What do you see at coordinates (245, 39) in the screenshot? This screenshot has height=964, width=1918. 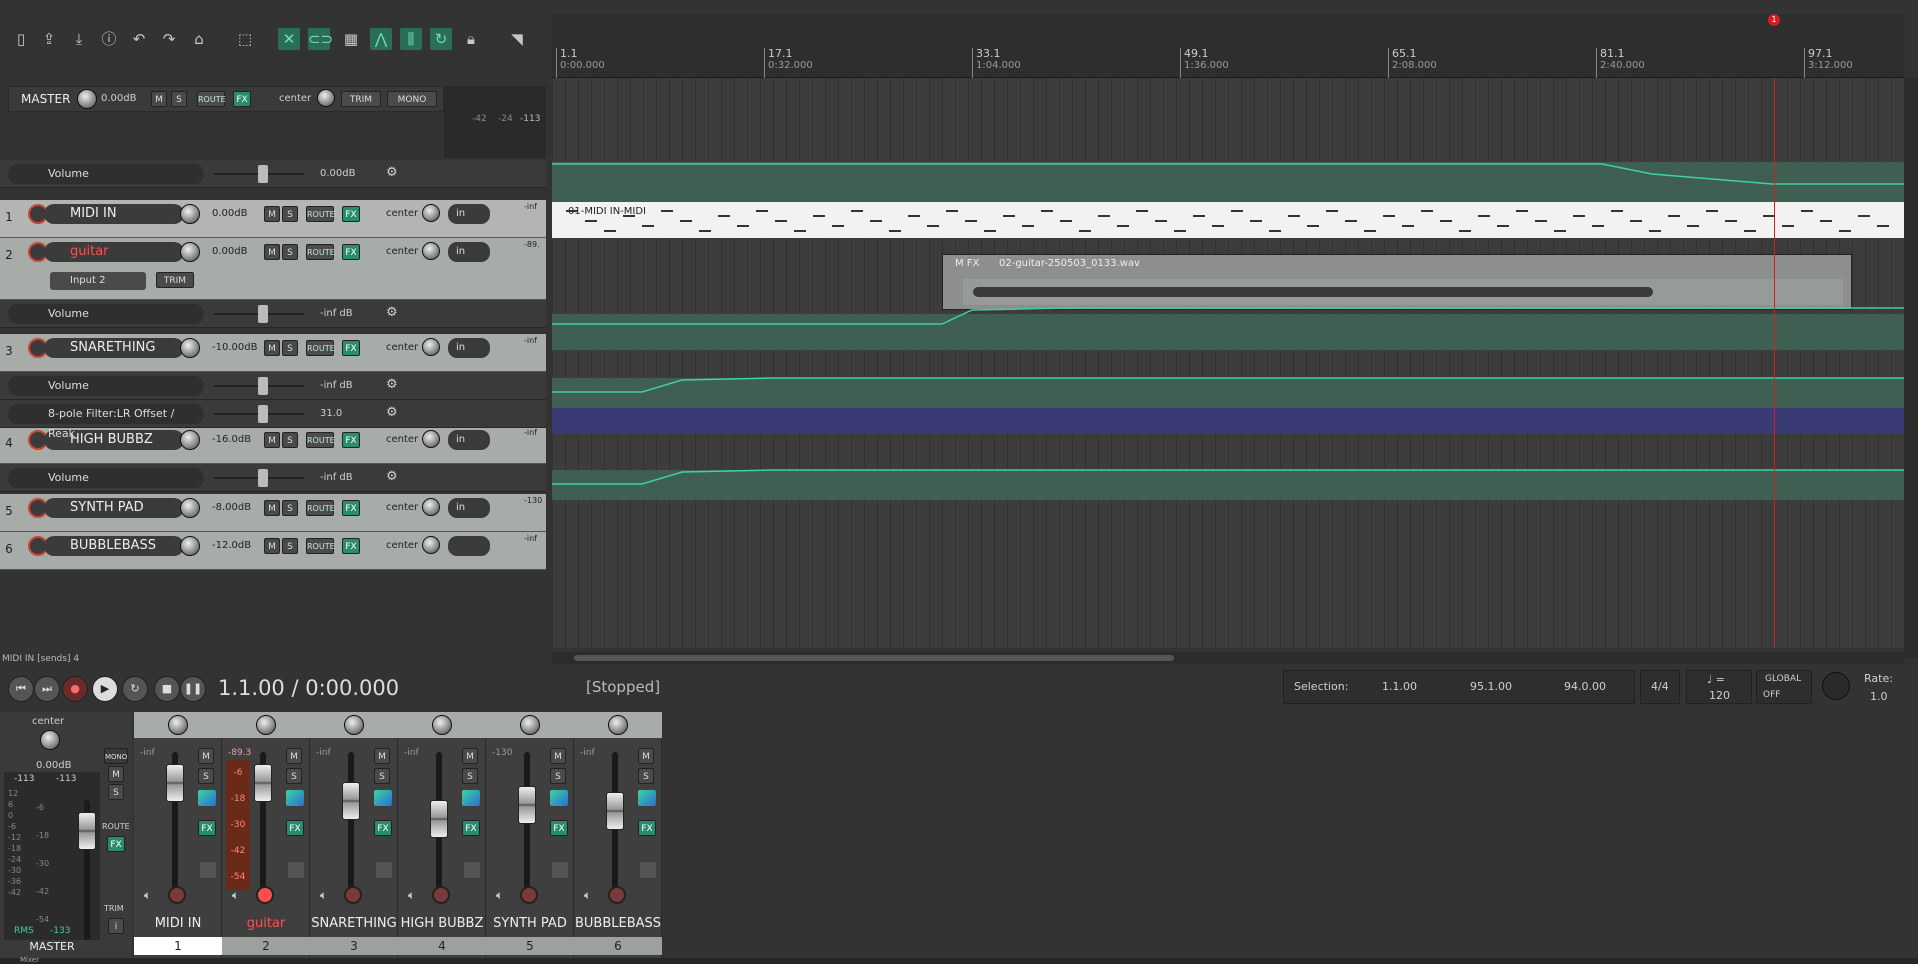 I see `grid-select-icon: ⬚` at bounding box center [245, 39].